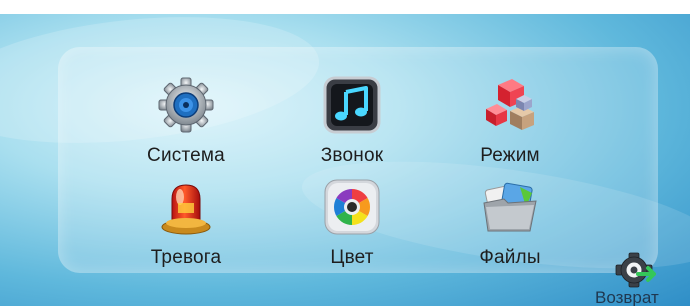 The image size is (690, 306). I want to click on menu-item-label: Тревога, so click(186, 257).